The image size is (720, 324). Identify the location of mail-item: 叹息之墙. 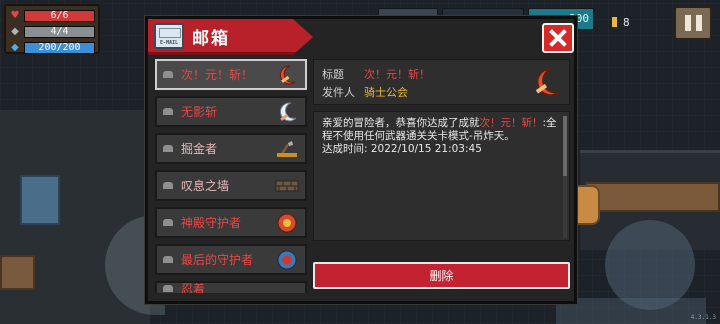
(231, 185).